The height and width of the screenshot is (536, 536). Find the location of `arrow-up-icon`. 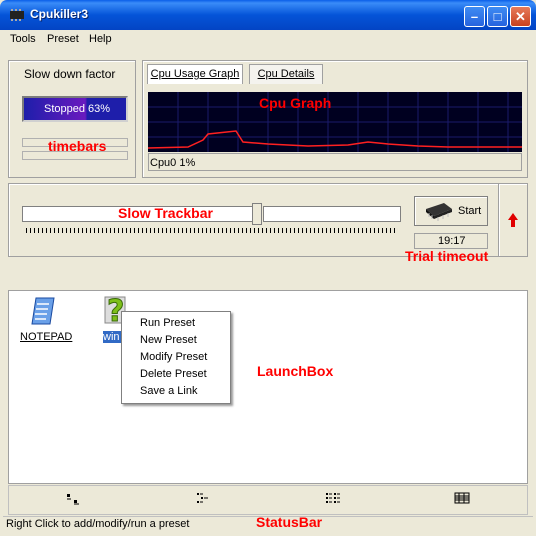

arrow-up-icon is located at coordinates (513, 220).